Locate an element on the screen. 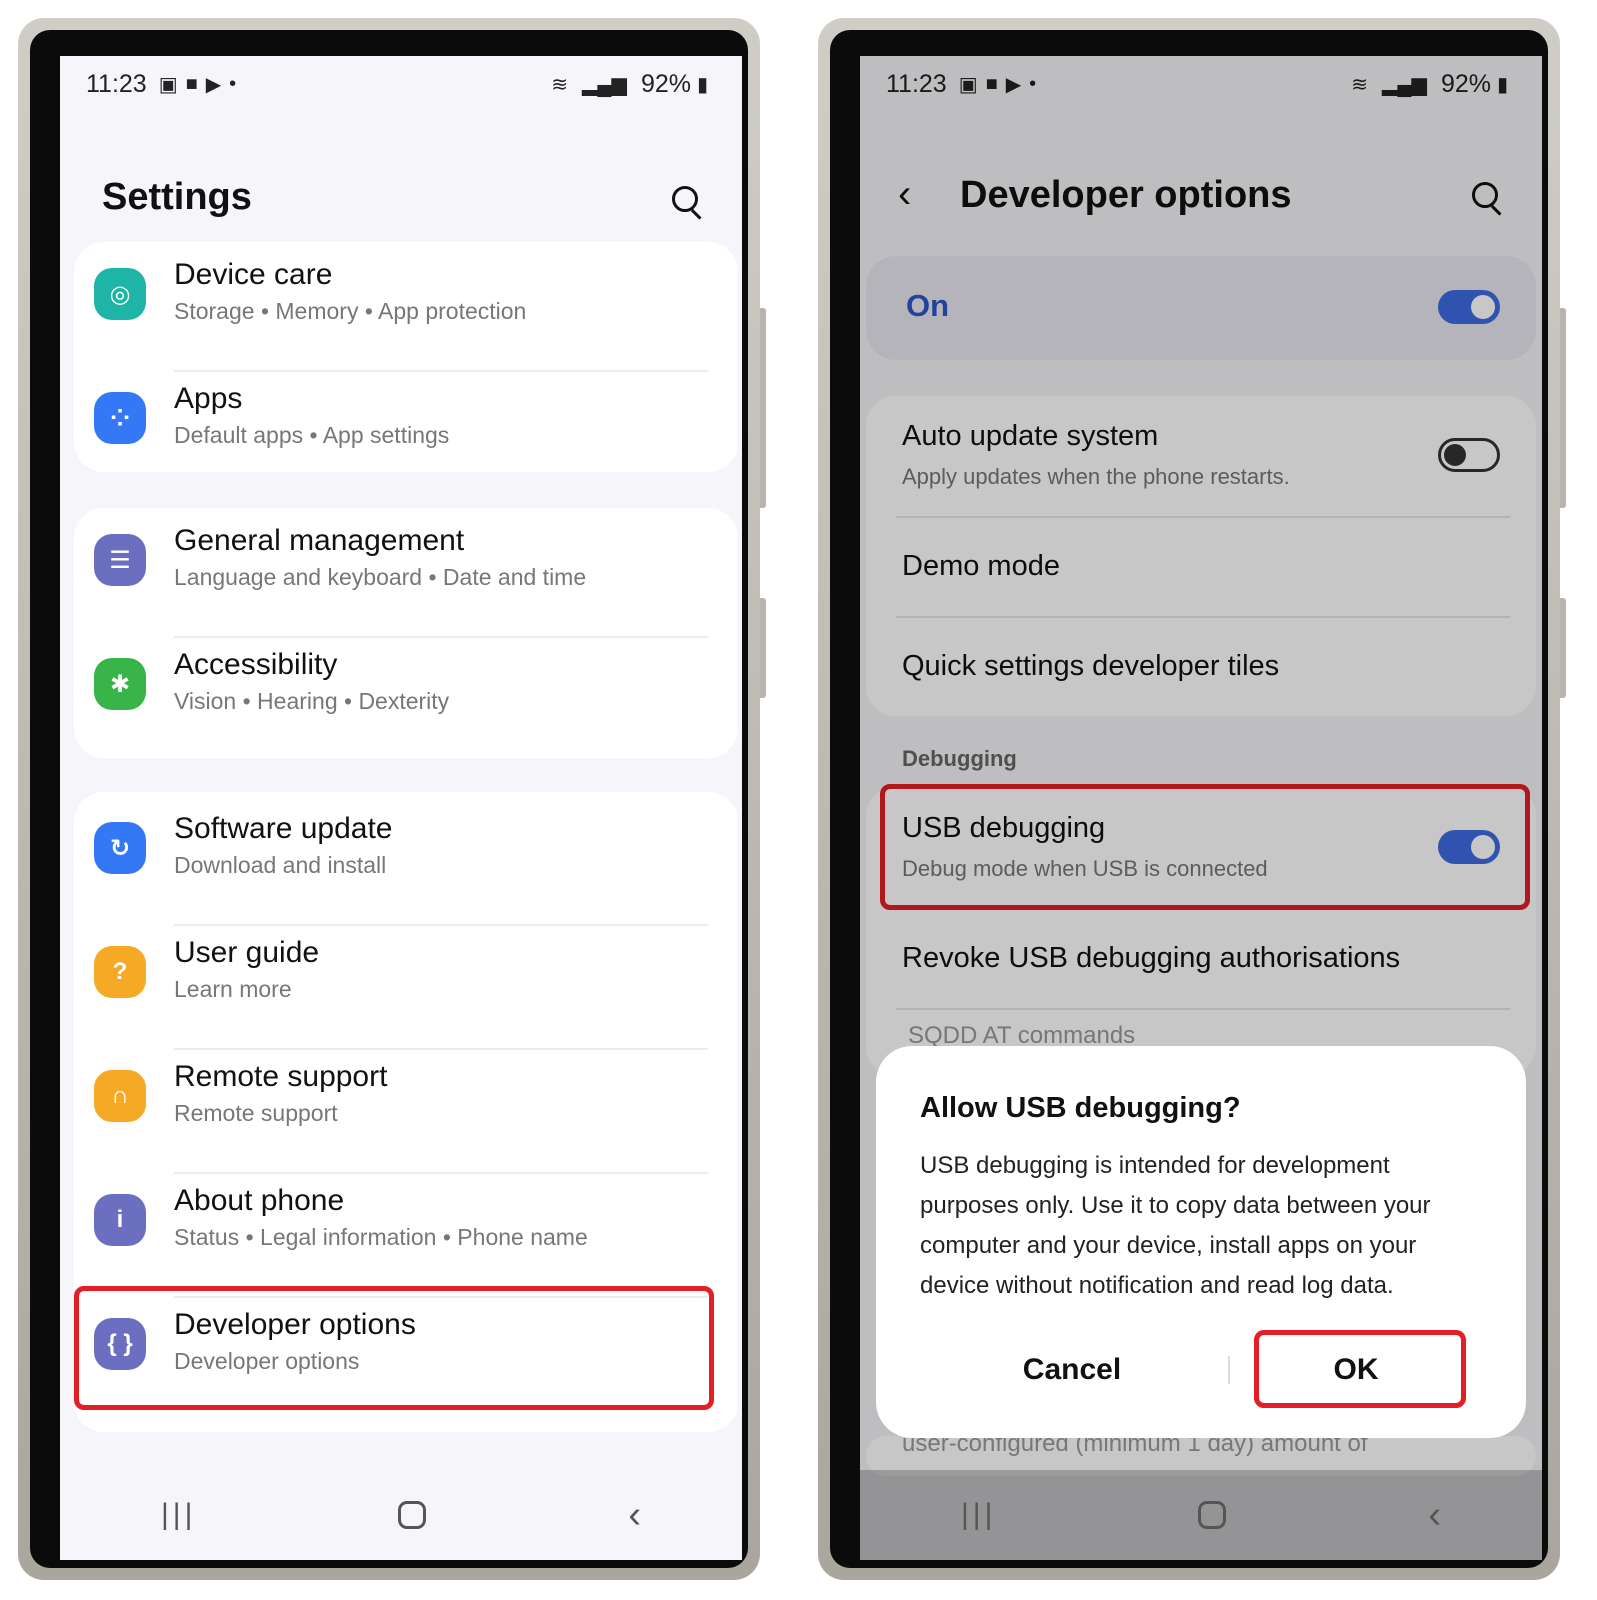 This screenshot has height=1600, width=1597. sliders-icon: ☰ is located at coordinates (120, 560).